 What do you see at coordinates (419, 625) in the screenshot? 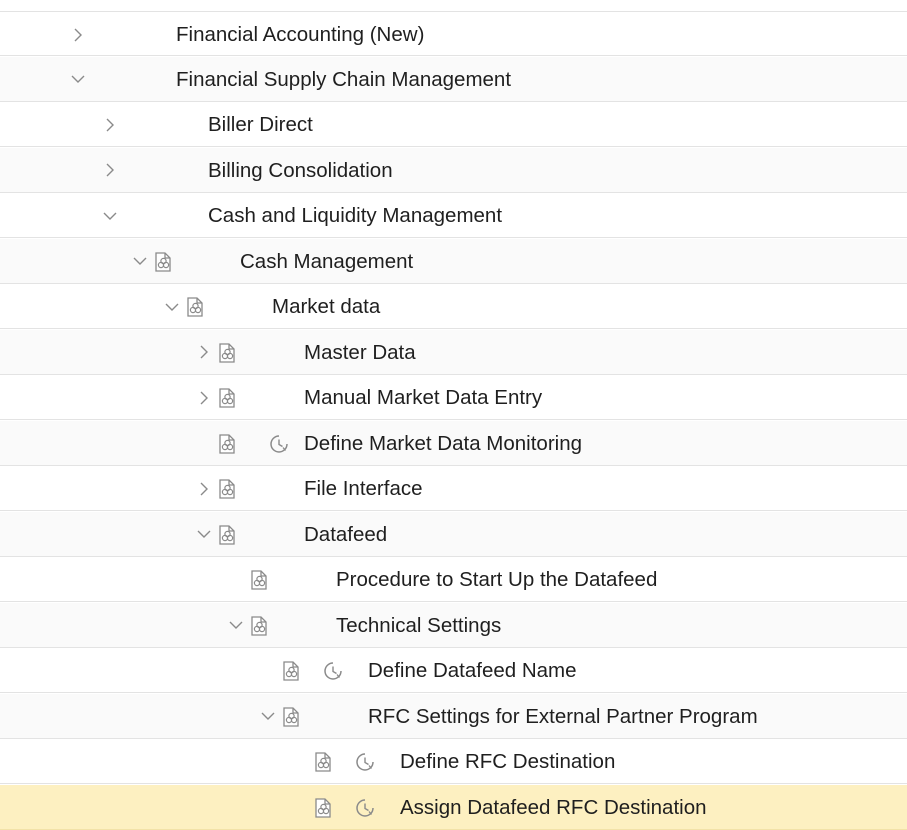
I see `tree-node-label: Technical Settings` at bounding box center [419, 625].